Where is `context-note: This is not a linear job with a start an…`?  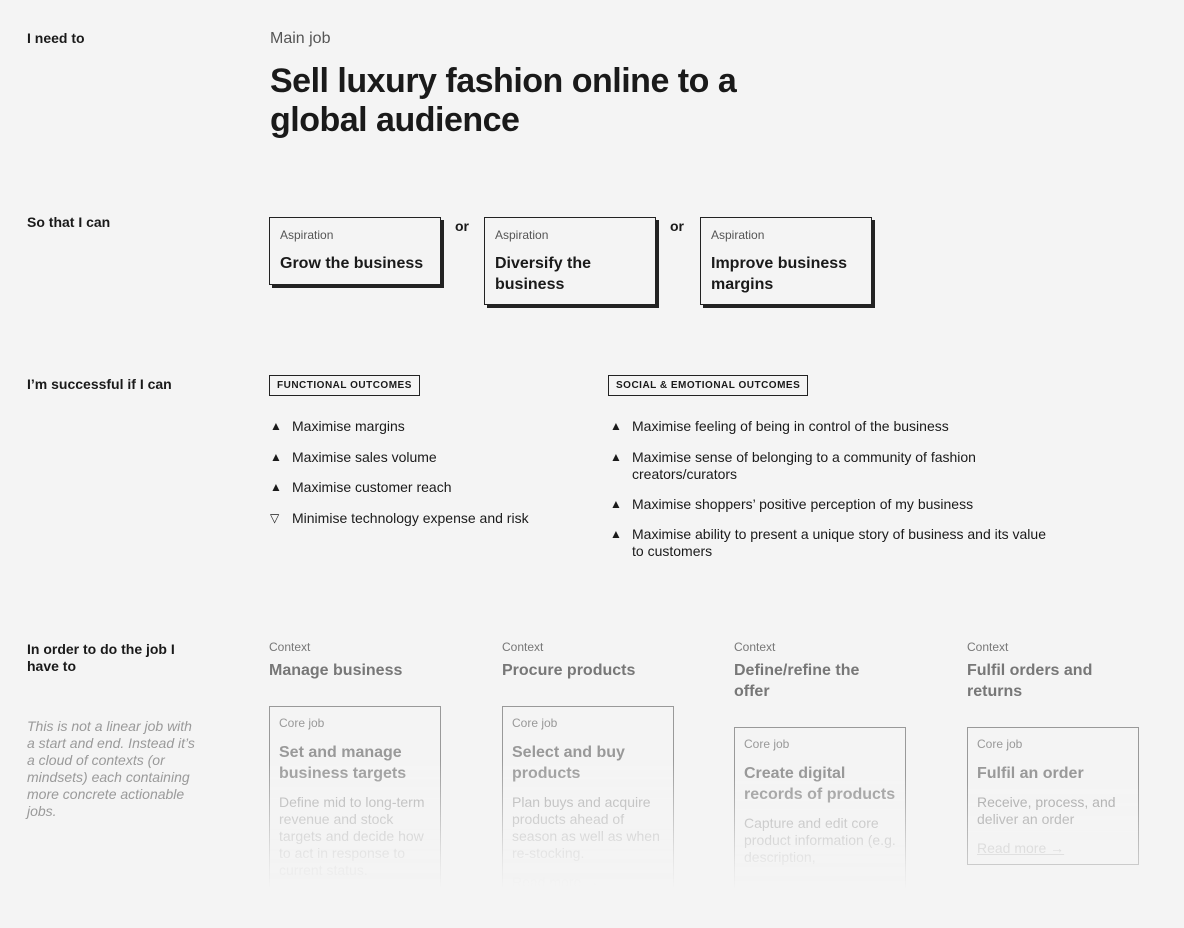 context-note: This is not a linear job with a start an… is located at coordinates (111, 768).